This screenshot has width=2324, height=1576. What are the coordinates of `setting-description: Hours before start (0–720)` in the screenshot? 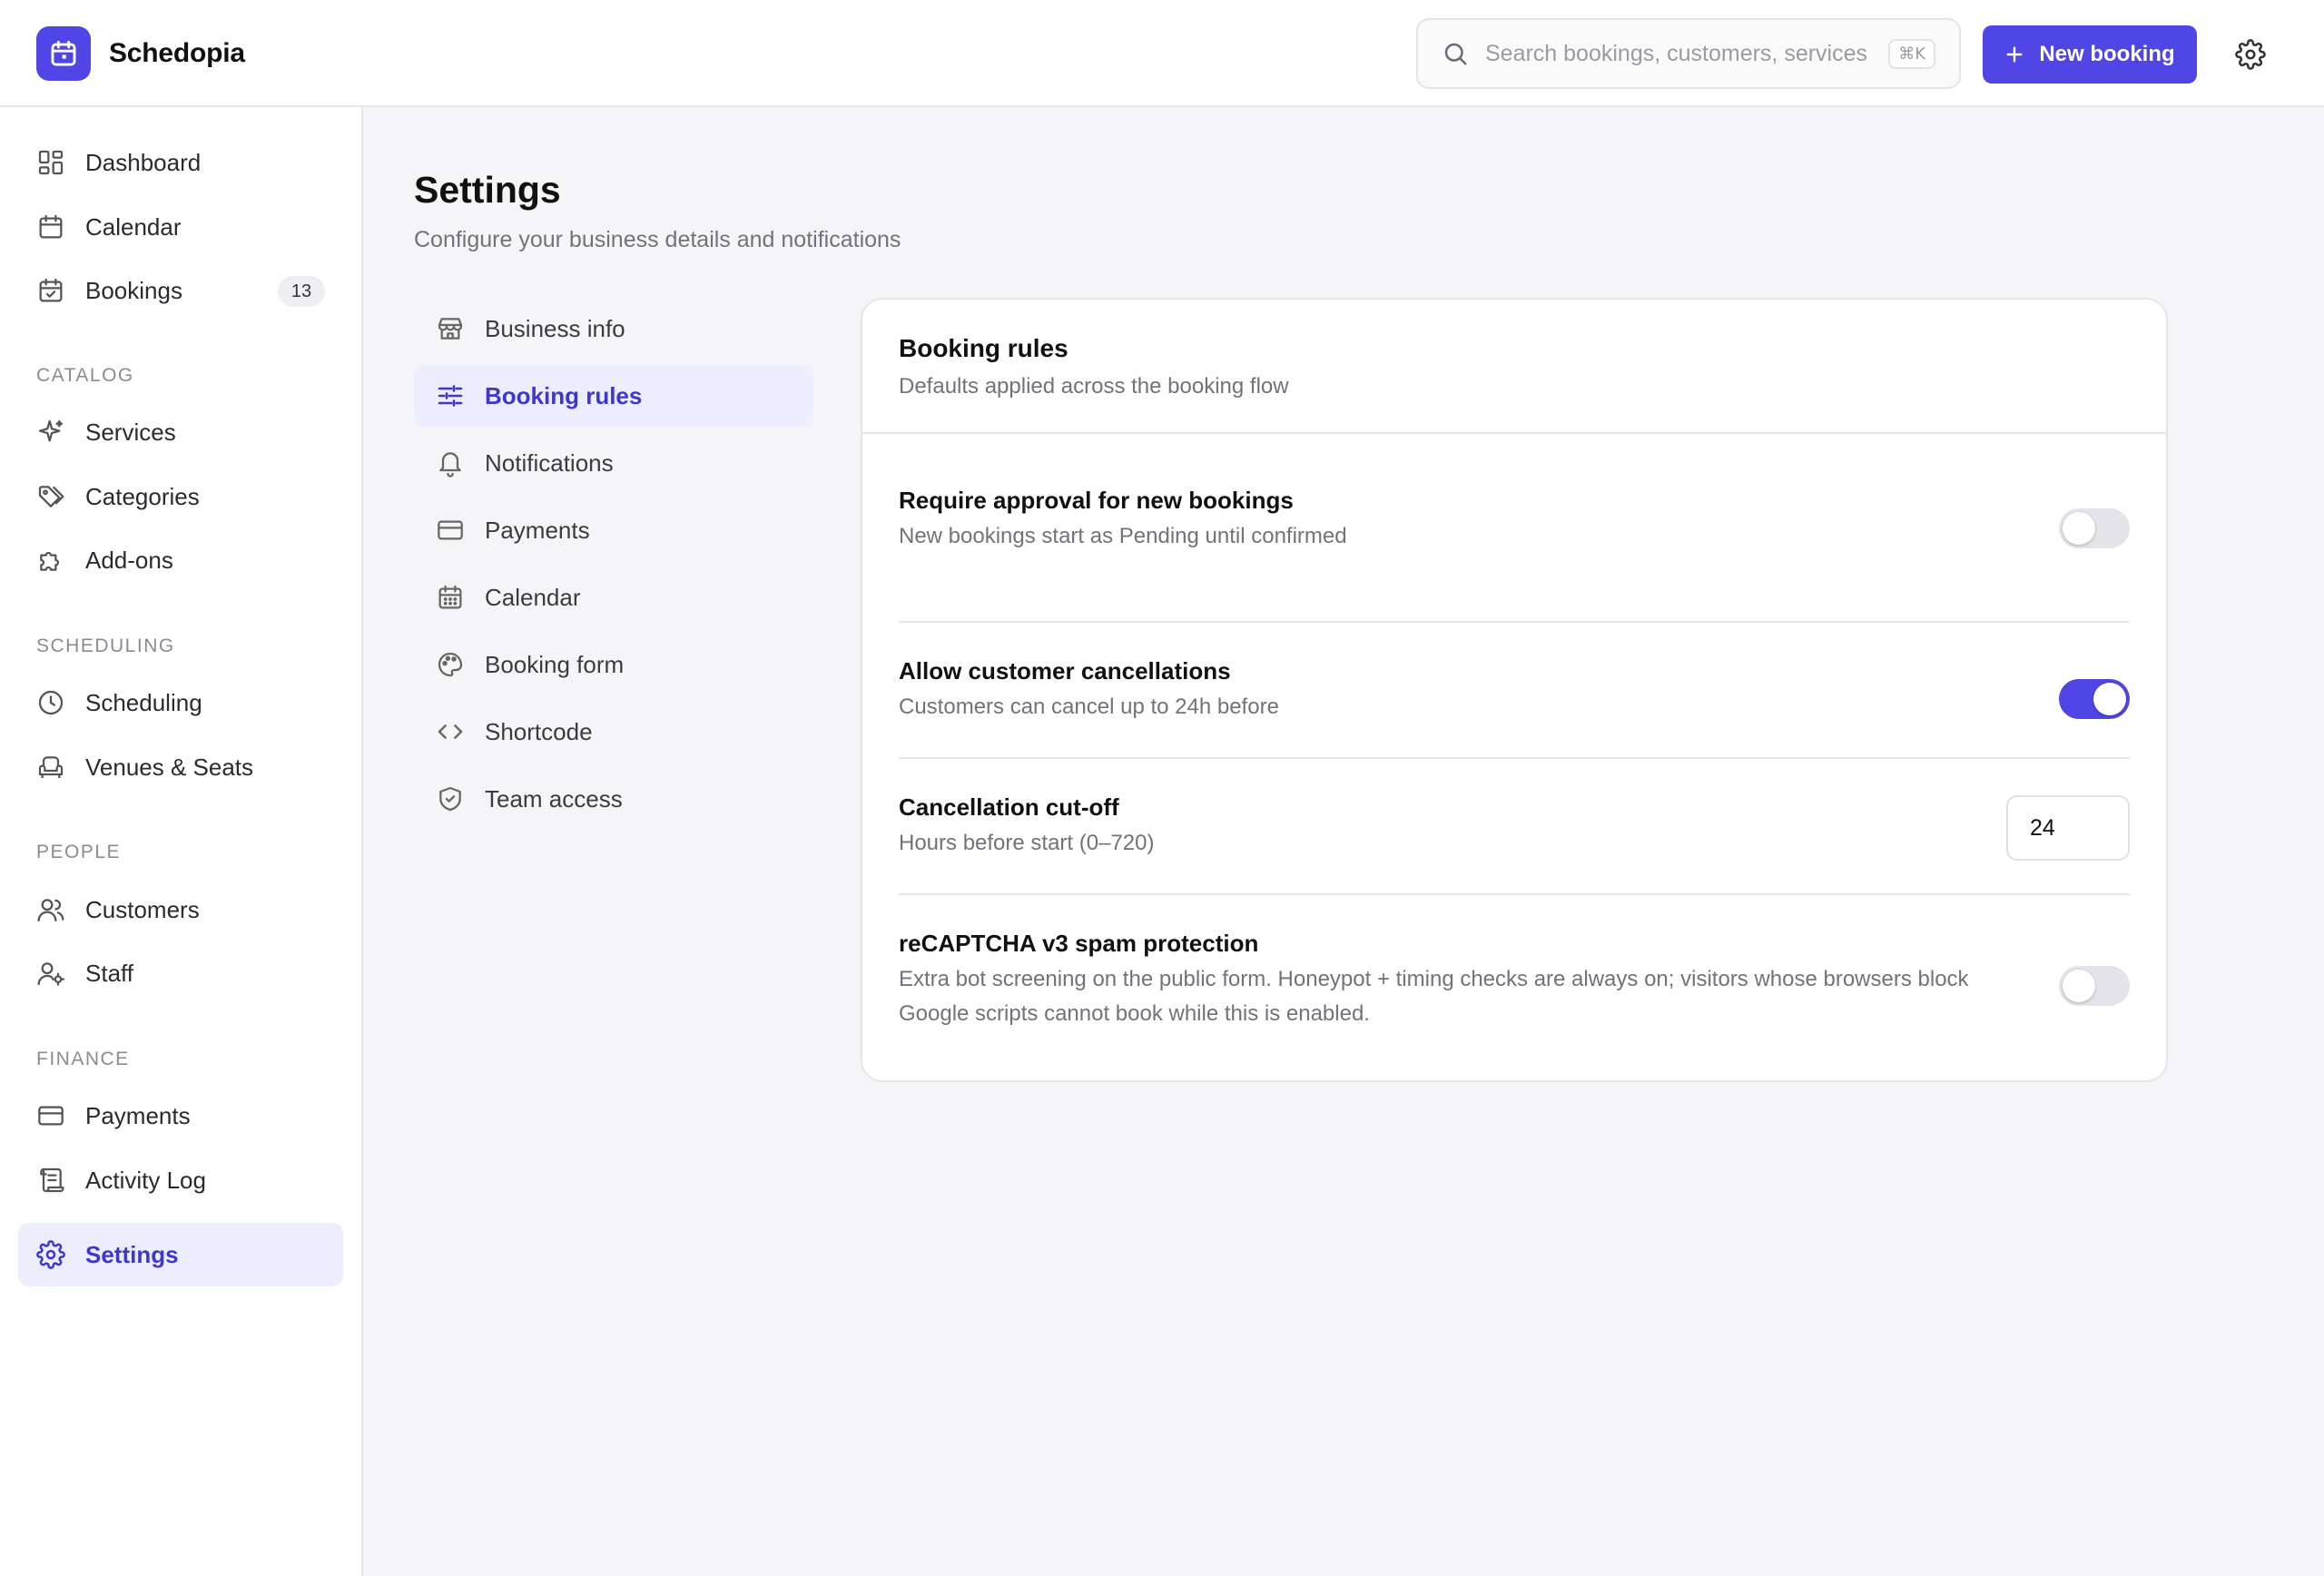 It's located at (1027, 843).